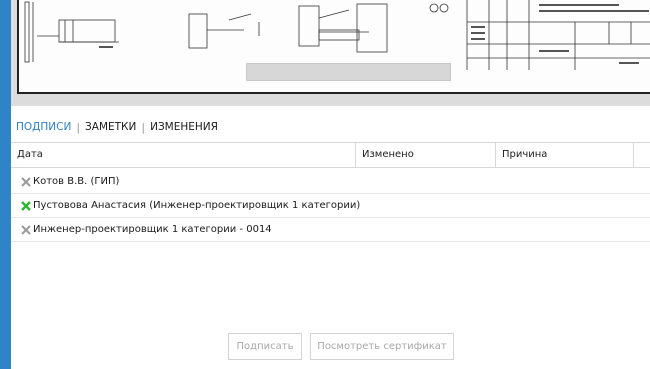  Describe the element at coordinates (348, 72) in the screenshot. I see `preview-toolbar` at that location.